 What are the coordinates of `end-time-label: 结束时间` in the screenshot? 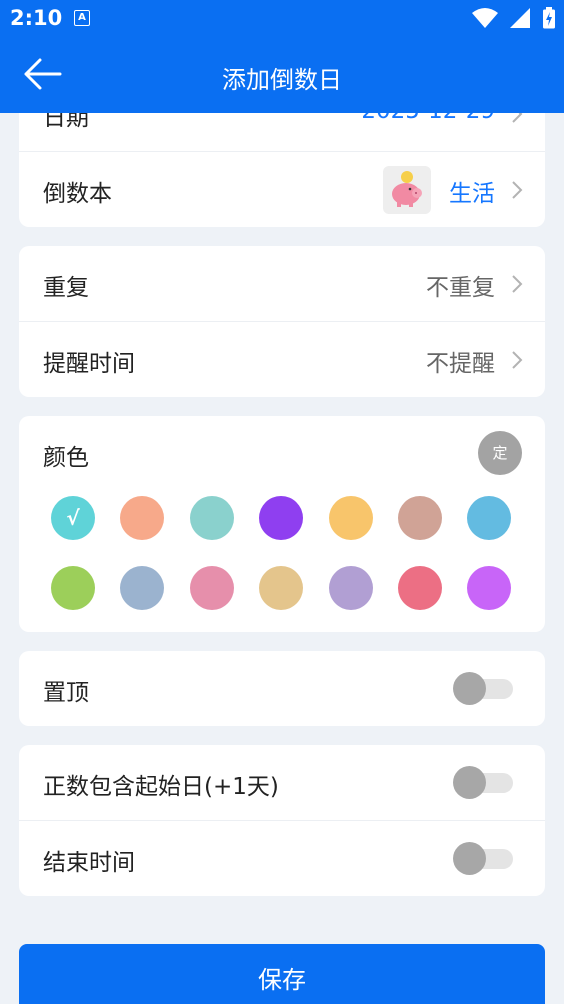 It's located at (89, 863).